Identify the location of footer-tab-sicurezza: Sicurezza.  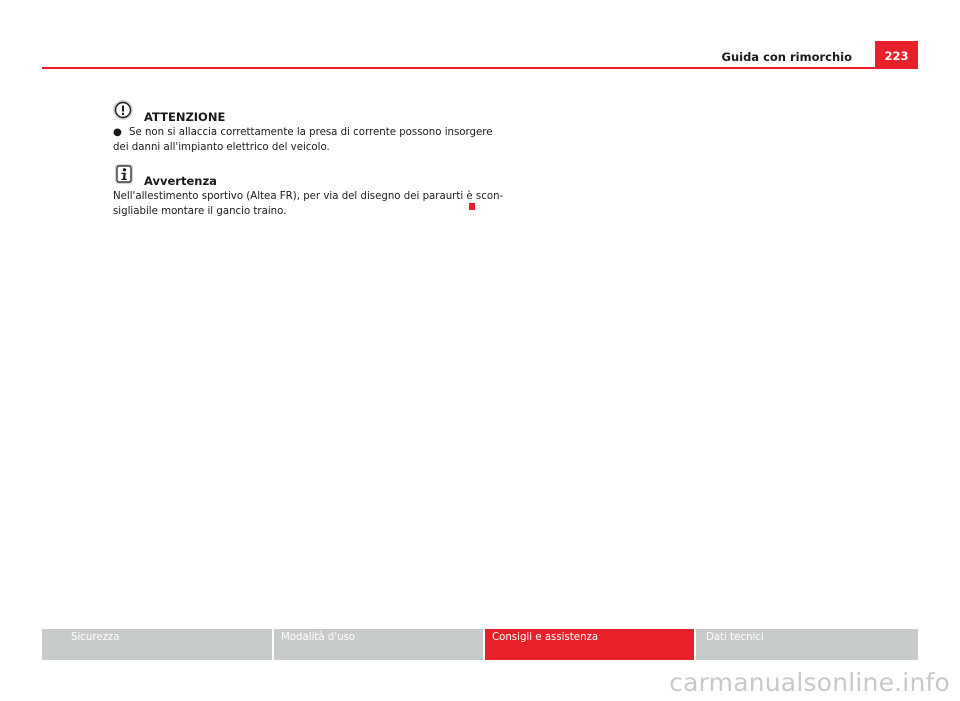
(158, 644).